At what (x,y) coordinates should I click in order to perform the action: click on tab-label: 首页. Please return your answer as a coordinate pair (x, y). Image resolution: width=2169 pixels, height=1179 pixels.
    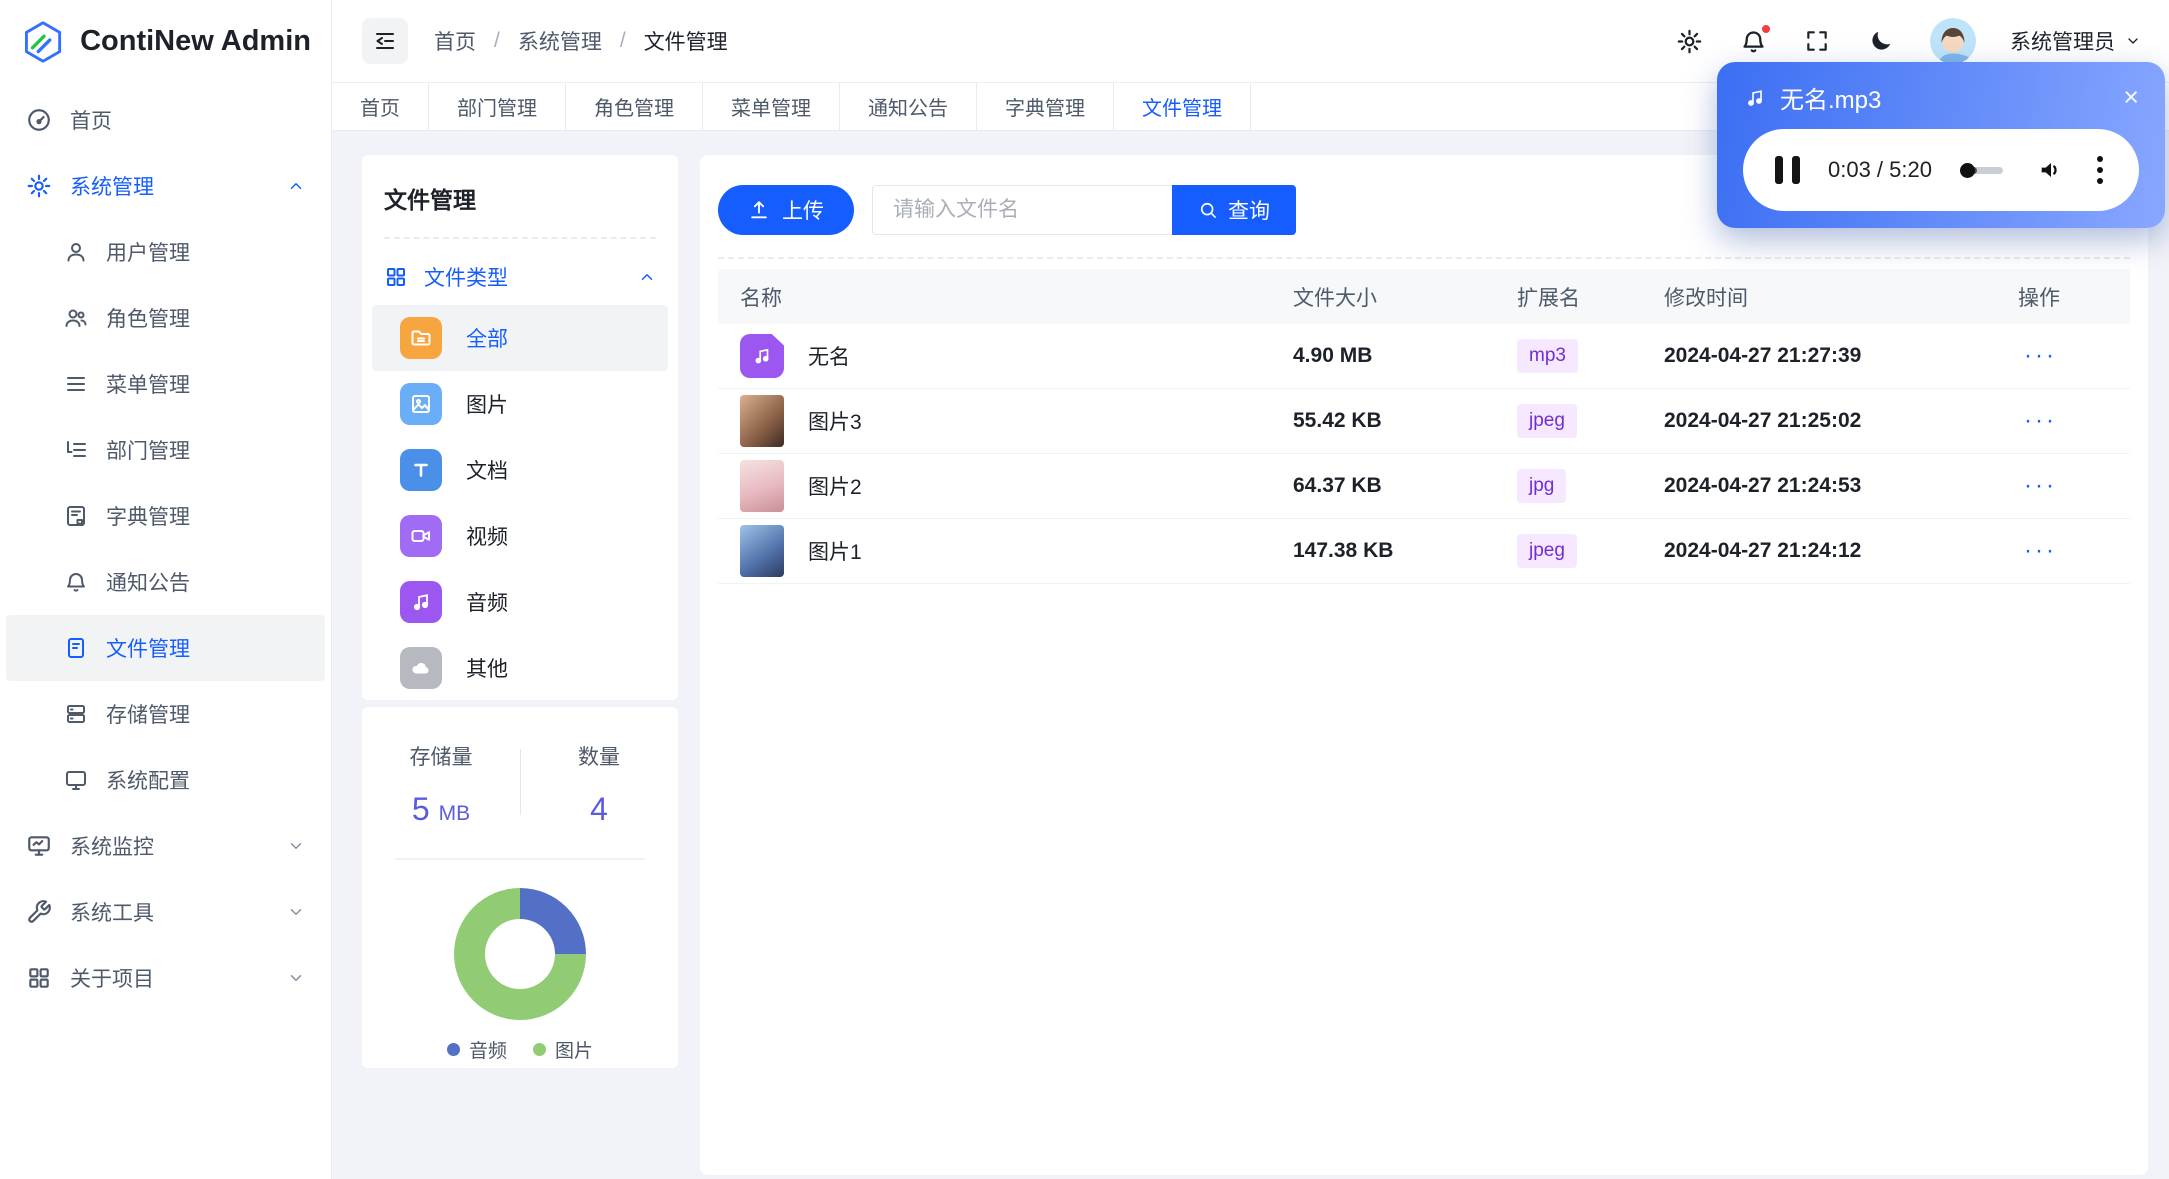
    Looking at the image, I should click on (380, 109).